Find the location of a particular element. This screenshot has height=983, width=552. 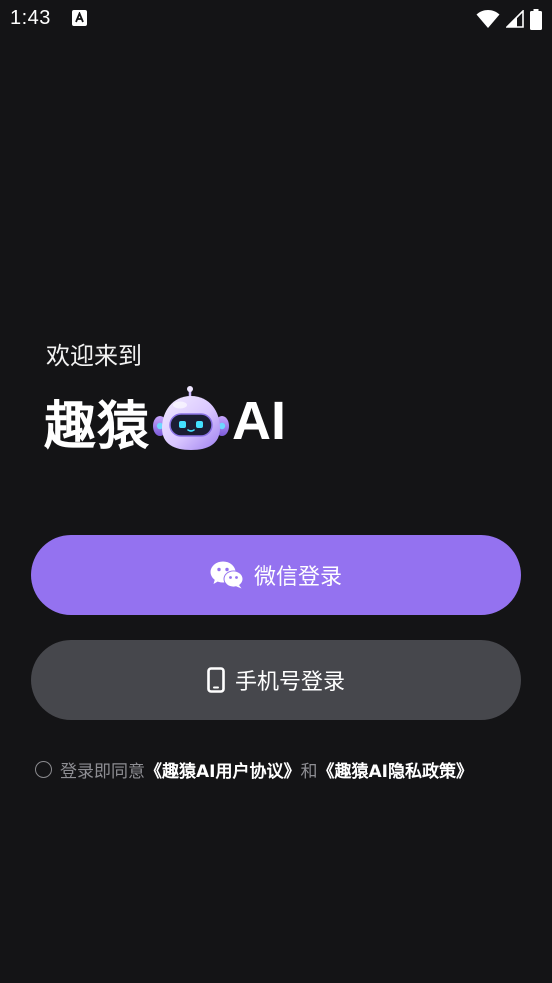

status-icons is located at coordinates (509, 19).